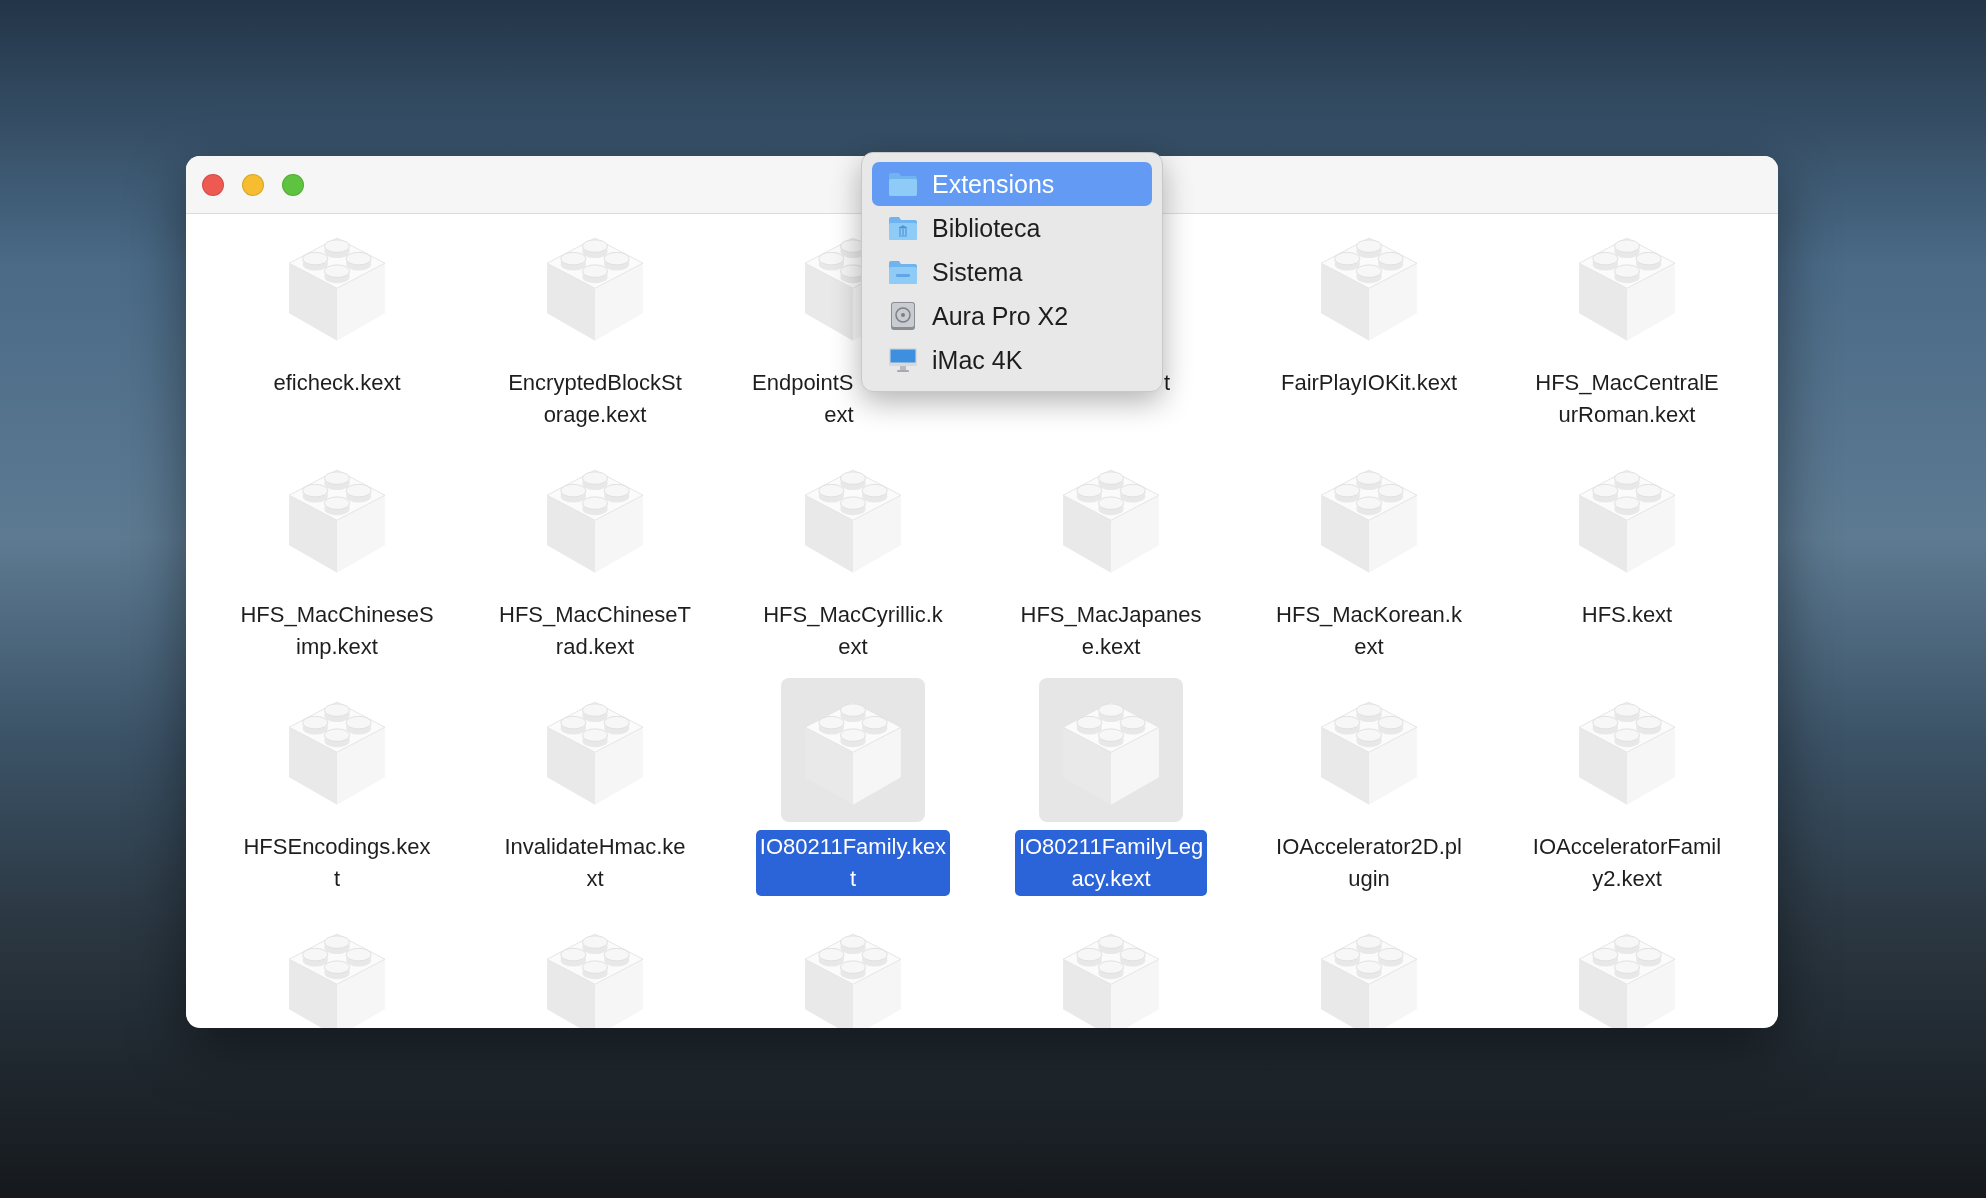 The width and height of the screenshot is (1986, 1198). I want to click on hard-drive-icon, so click(903, 316).